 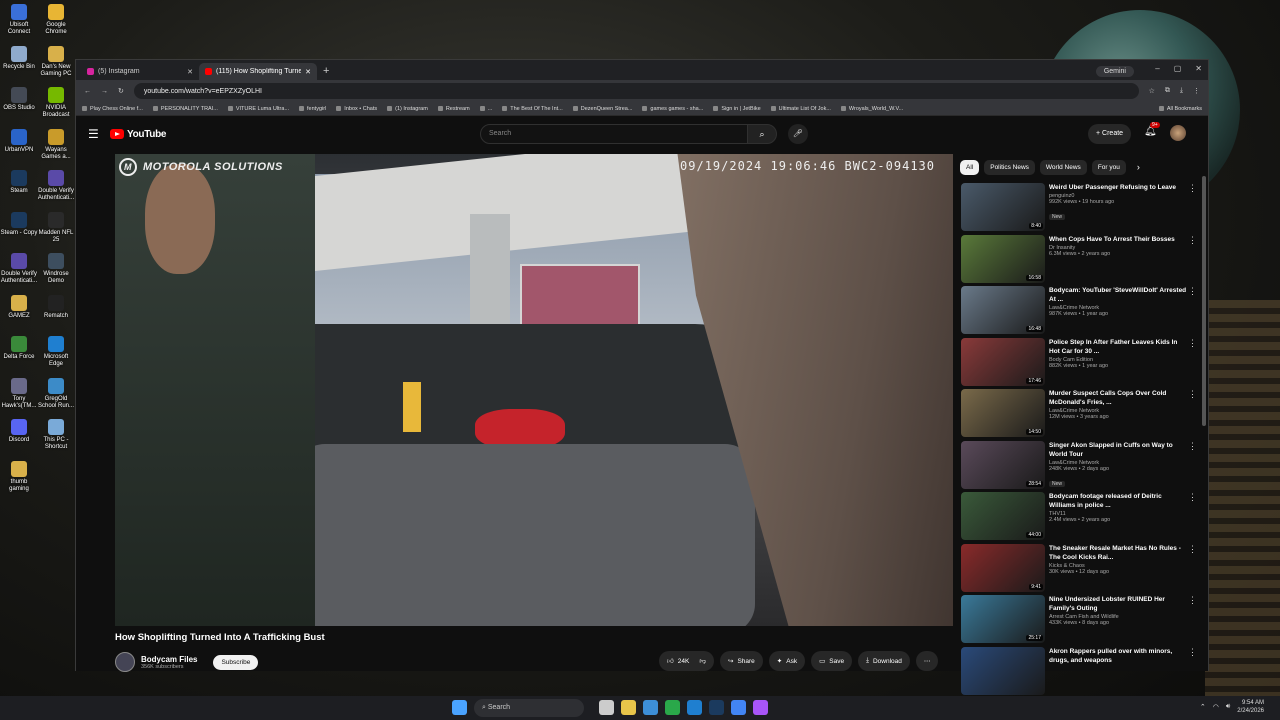 I want to click on desktop-icon: Steam - Copy, so click(x=19, y=224).